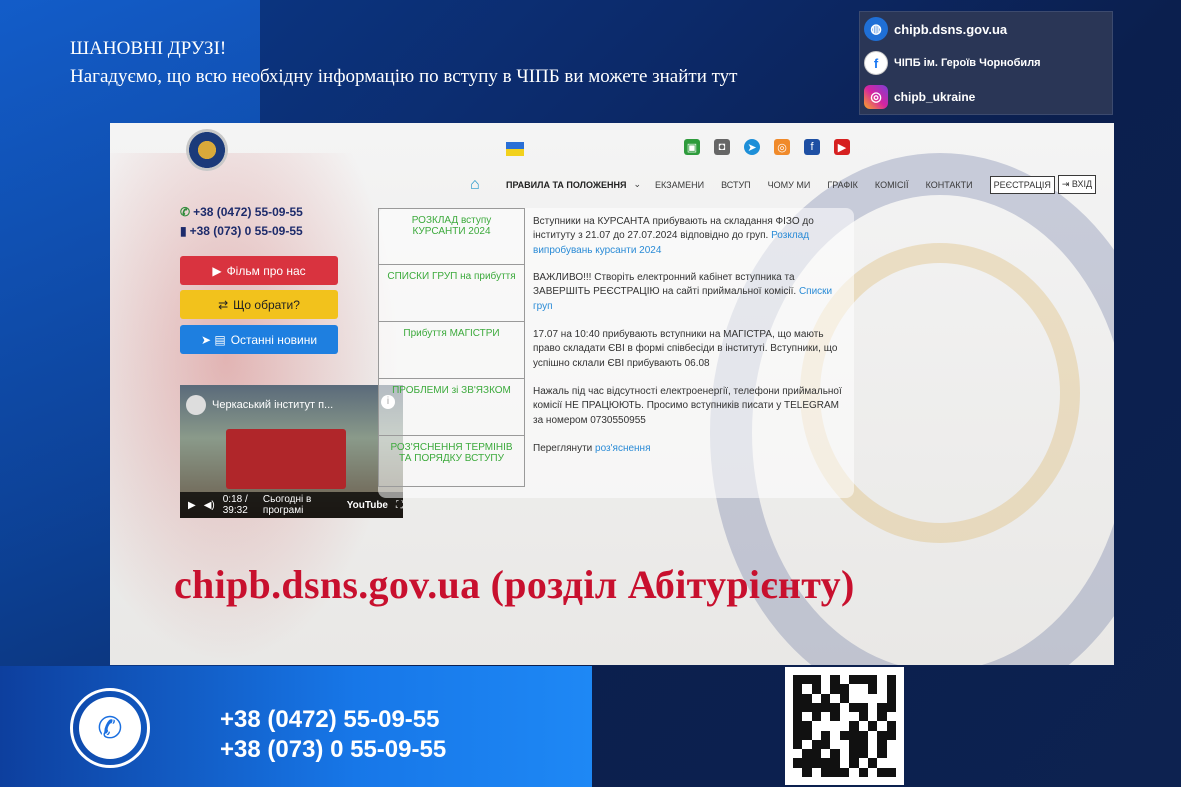 The image size is (1181, 787). Describe the element at coordinates (333, 720) in the screenshot. I see `bottom-phone-landline: +38 (0472) 55-09-55` at that location.